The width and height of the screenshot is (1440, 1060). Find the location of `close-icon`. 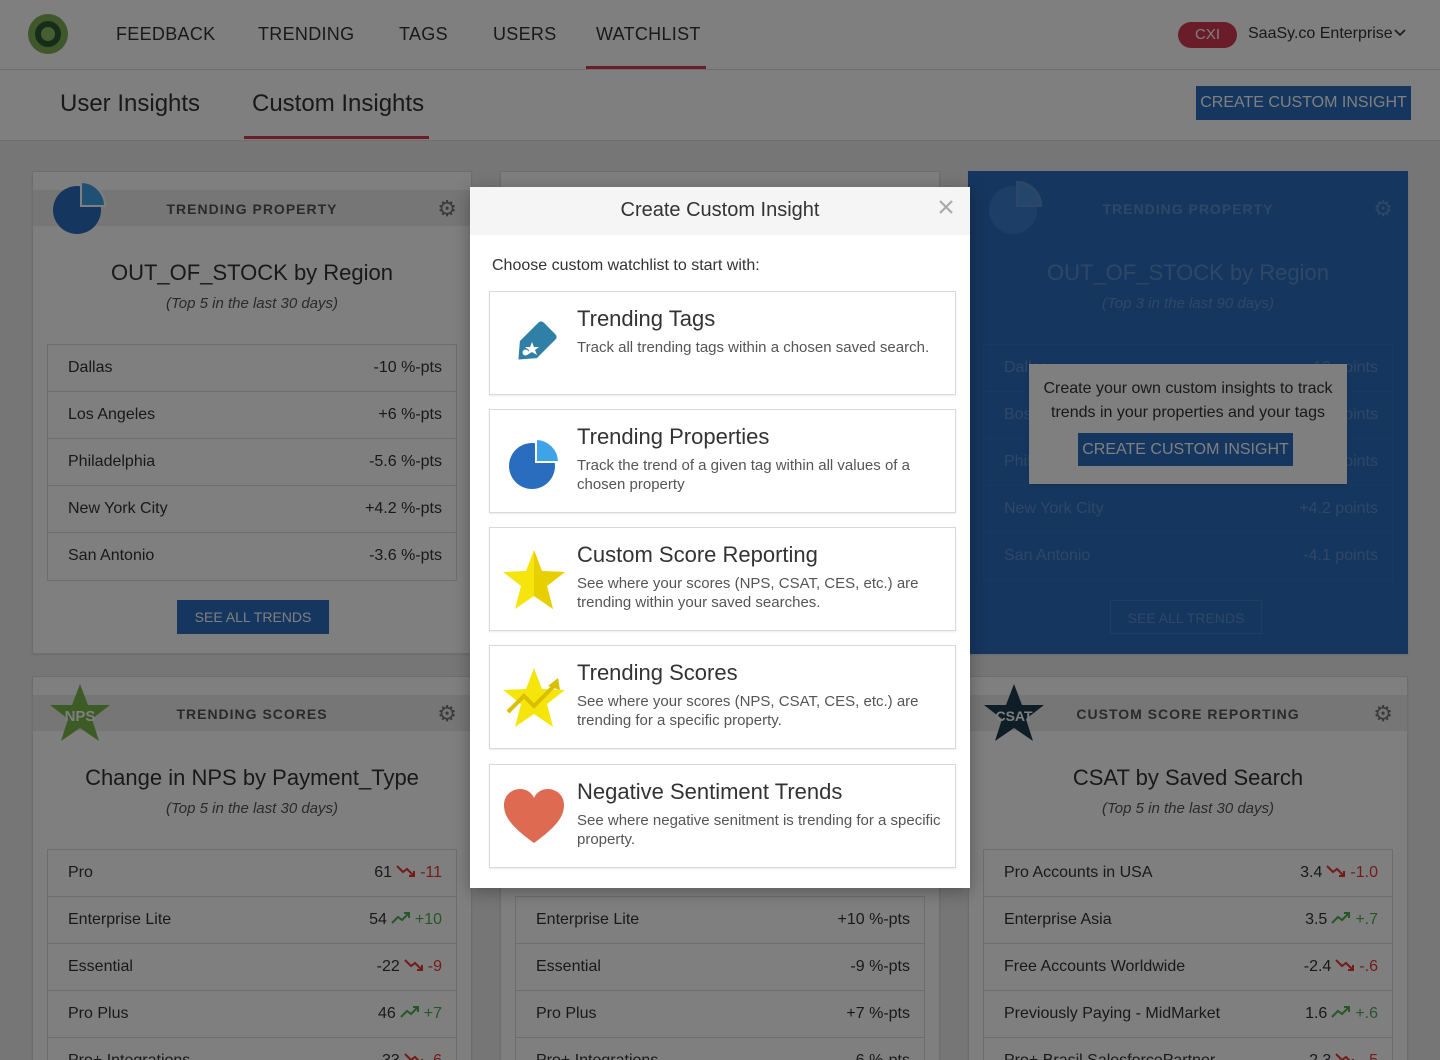

close-icon is located at coordinates (946, 209).